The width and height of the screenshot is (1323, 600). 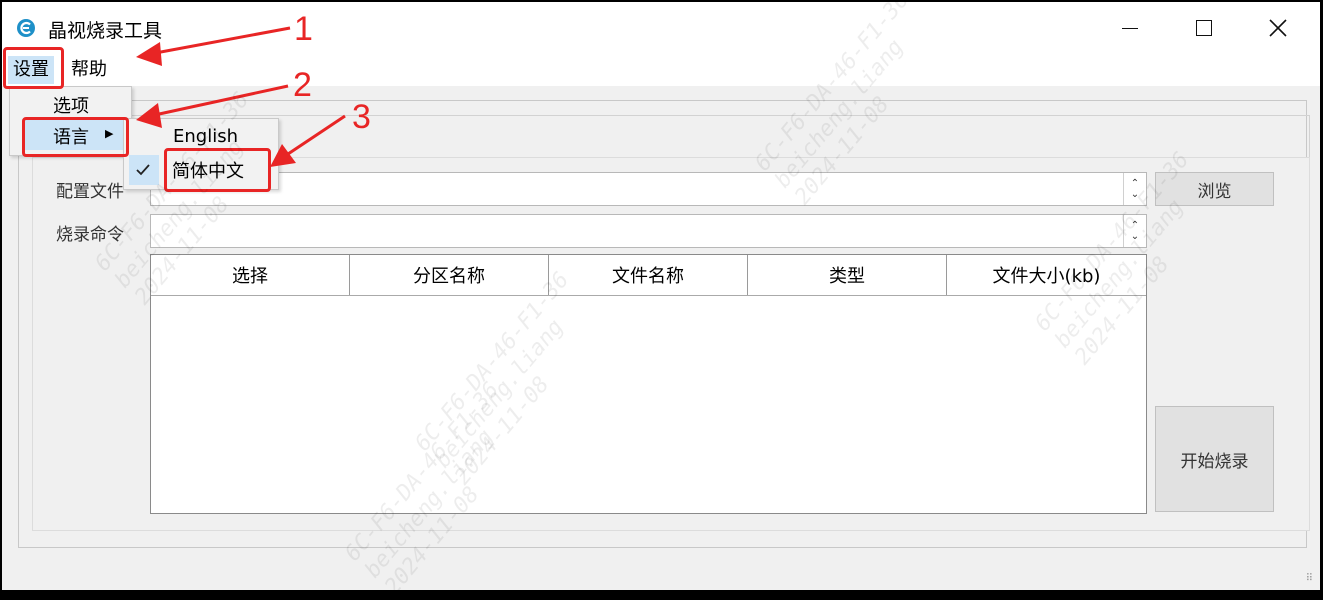 What do you see at coordinates (71, 105) in the screenshot?
I see `menu-item-options: 选项` at bounding box center [71, 105].